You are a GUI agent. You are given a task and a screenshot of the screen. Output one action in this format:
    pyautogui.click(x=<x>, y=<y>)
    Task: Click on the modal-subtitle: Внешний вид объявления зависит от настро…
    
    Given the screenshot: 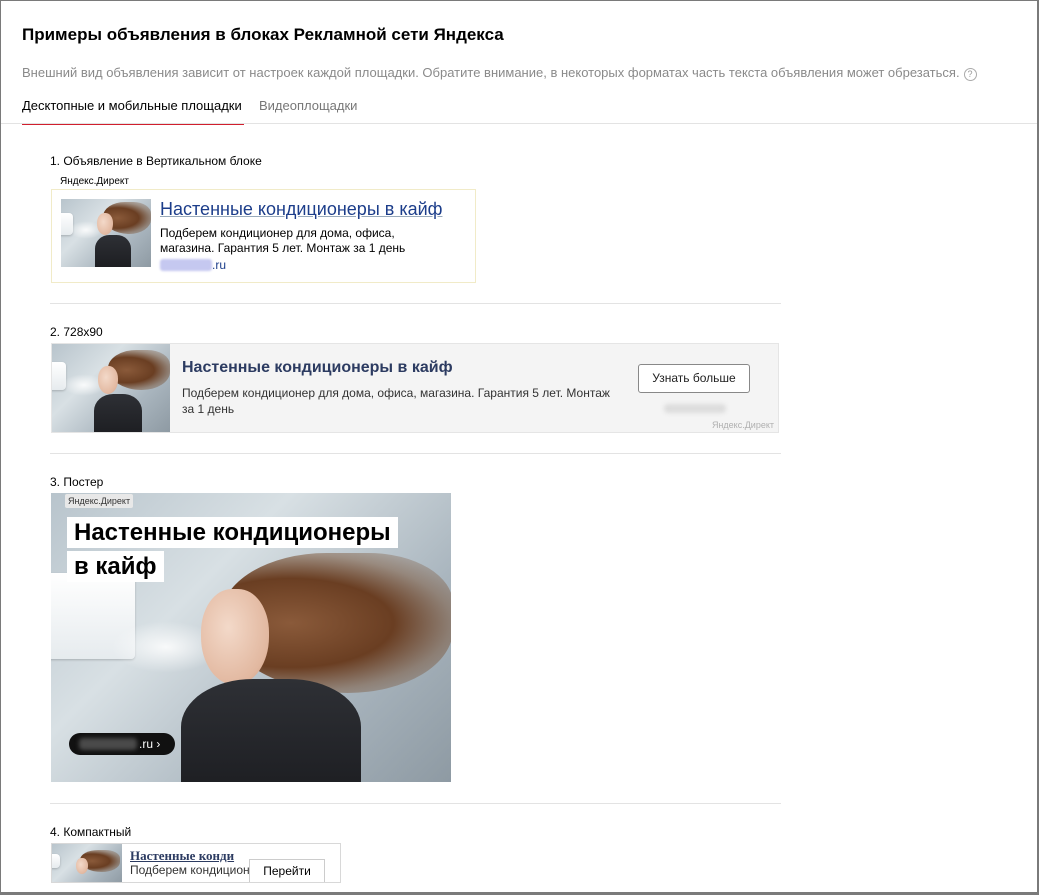 What is the action you would take?
    pyautogui.click(x=499, y=73)
    